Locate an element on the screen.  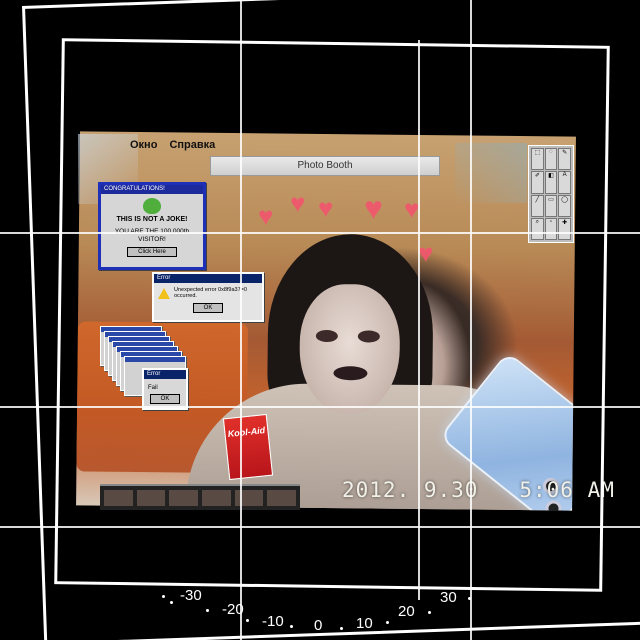
dial-label: -10 is located at coordinates (273, 621).